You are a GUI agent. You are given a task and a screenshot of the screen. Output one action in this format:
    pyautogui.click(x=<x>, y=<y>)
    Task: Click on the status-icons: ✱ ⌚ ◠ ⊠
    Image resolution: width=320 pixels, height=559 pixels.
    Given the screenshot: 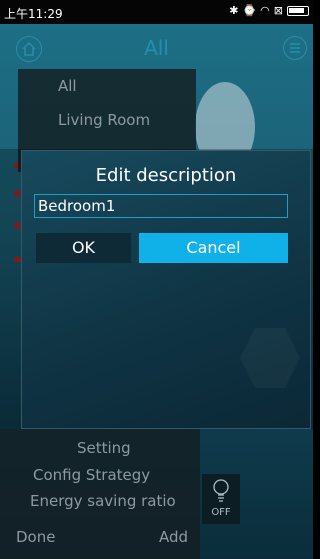 What is the action you would take?
    pyautogui.click(x=269, y=10)
    